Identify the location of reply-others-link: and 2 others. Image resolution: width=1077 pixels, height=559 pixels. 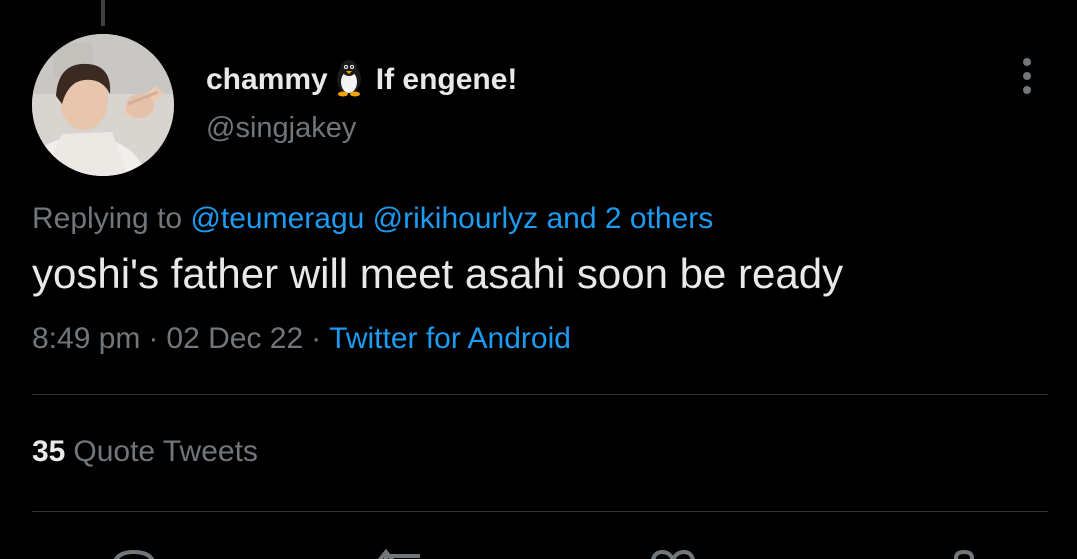
(630, 218).